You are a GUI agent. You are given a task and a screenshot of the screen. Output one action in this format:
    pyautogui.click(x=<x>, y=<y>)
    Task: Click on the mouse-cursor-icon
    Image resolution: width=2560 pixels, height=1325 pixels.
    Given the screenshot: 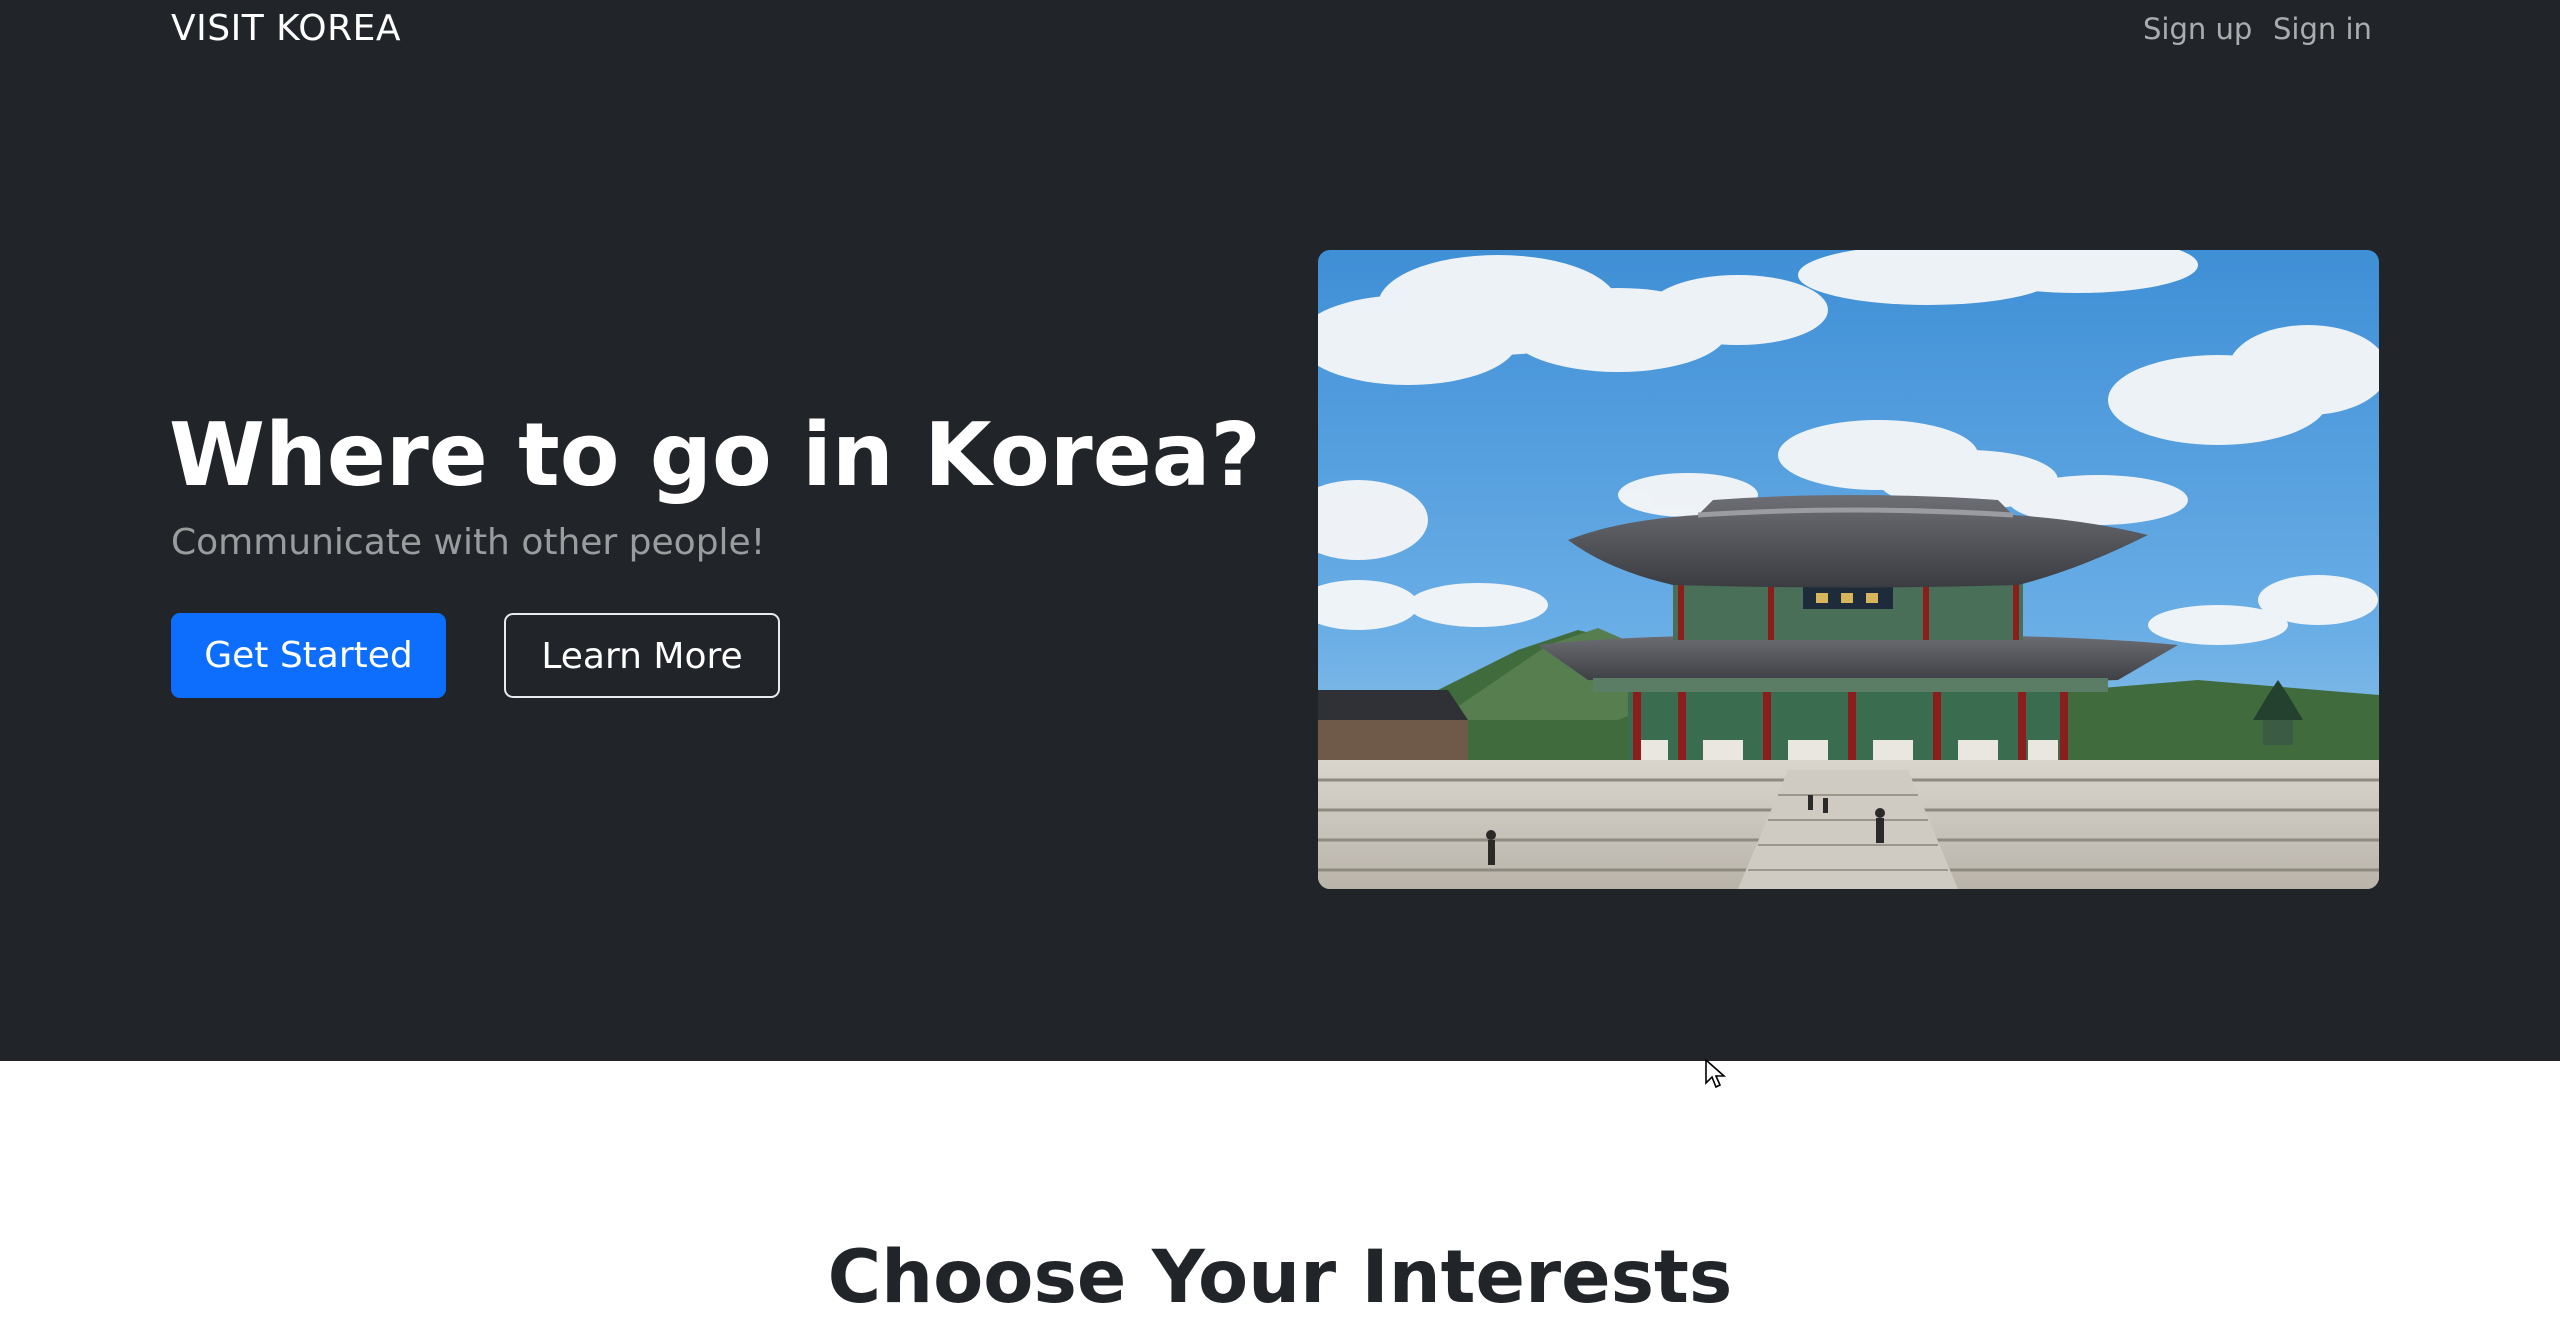 What is the action you would take?
    pyautogui.click(x=1716, y=1074)
    